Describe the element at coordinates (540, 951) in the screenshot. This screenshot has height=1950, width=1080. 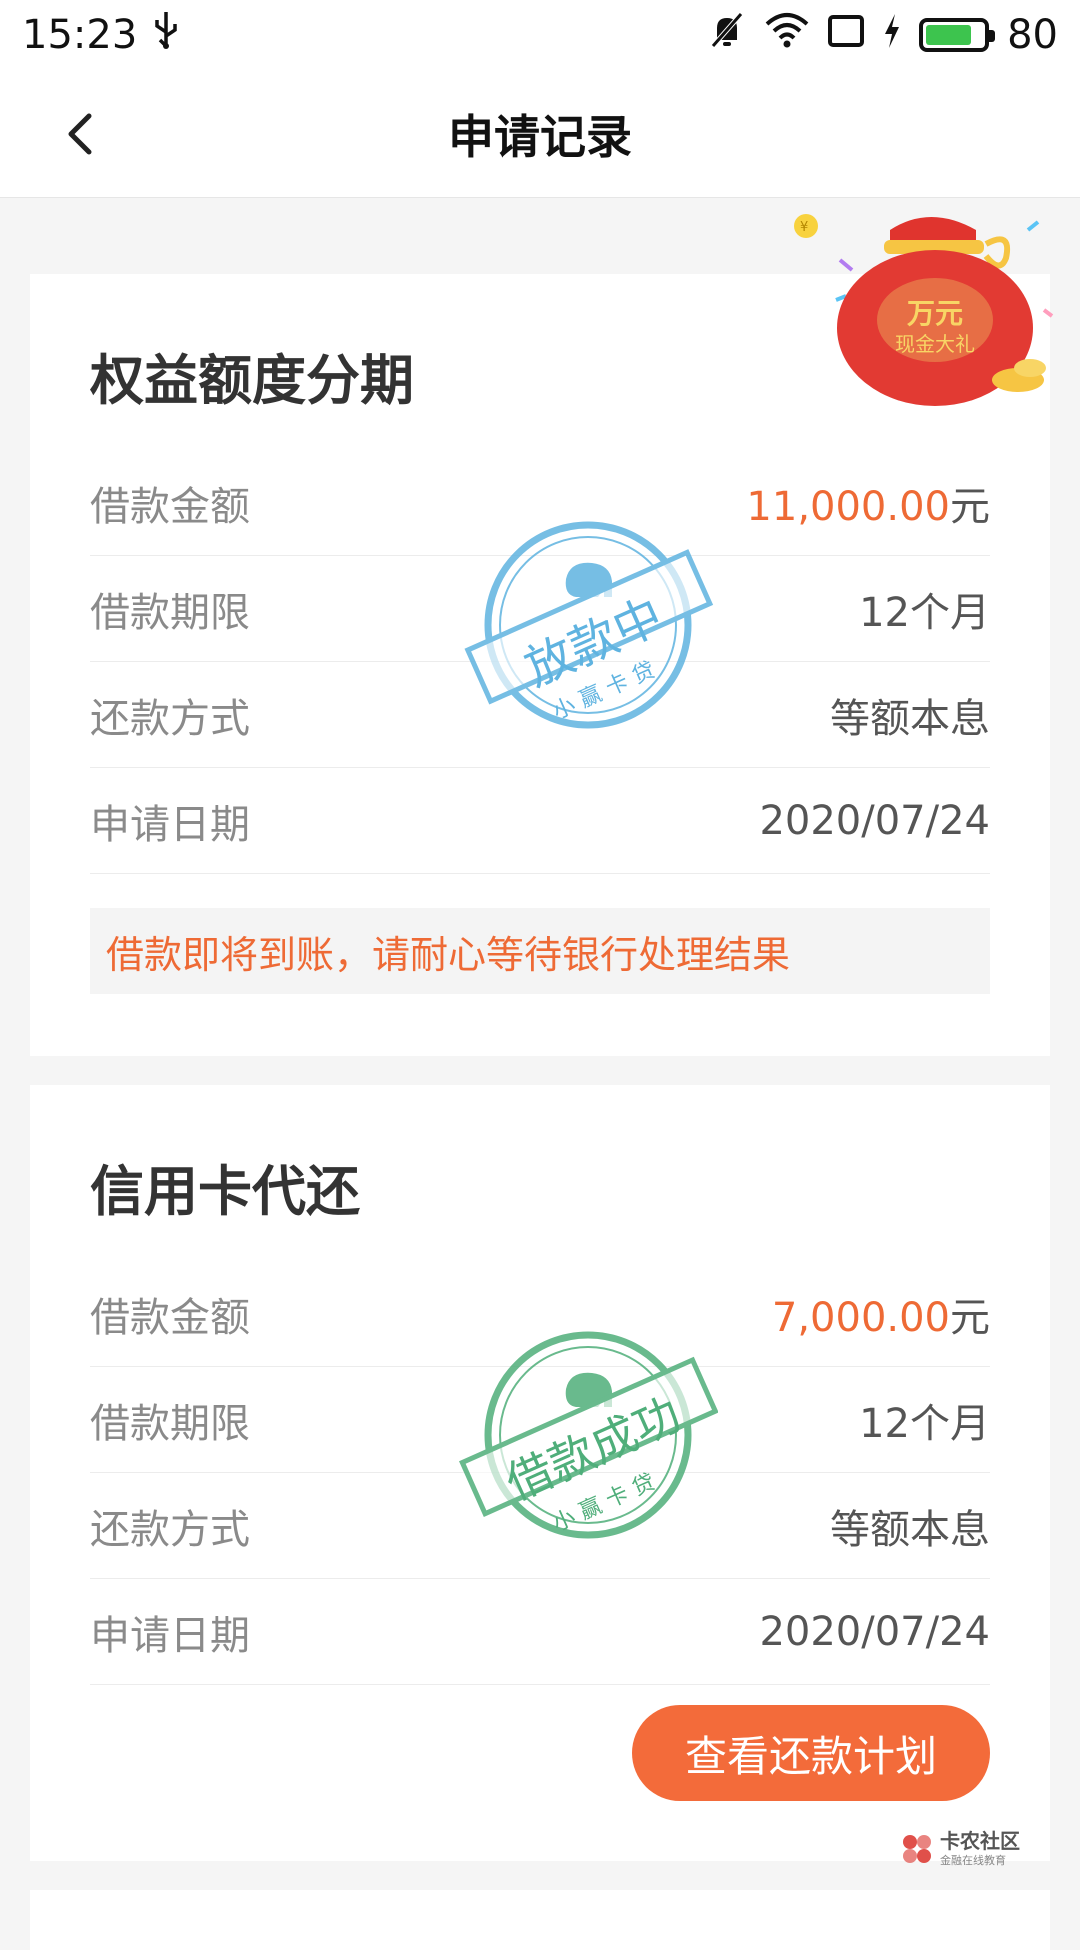
I see `status-notice: 借款即将到账，请耐心等待银行处理结果` at that location.